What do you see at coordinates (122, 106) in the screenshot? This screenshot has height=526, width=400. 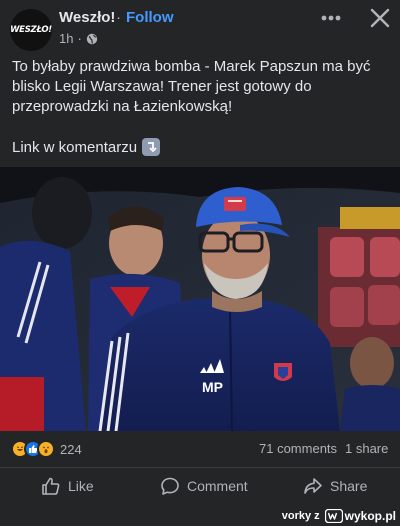 I see `post-text-line: przeprowadzki na Łazienkowską!` at bounding box center [122, 106].